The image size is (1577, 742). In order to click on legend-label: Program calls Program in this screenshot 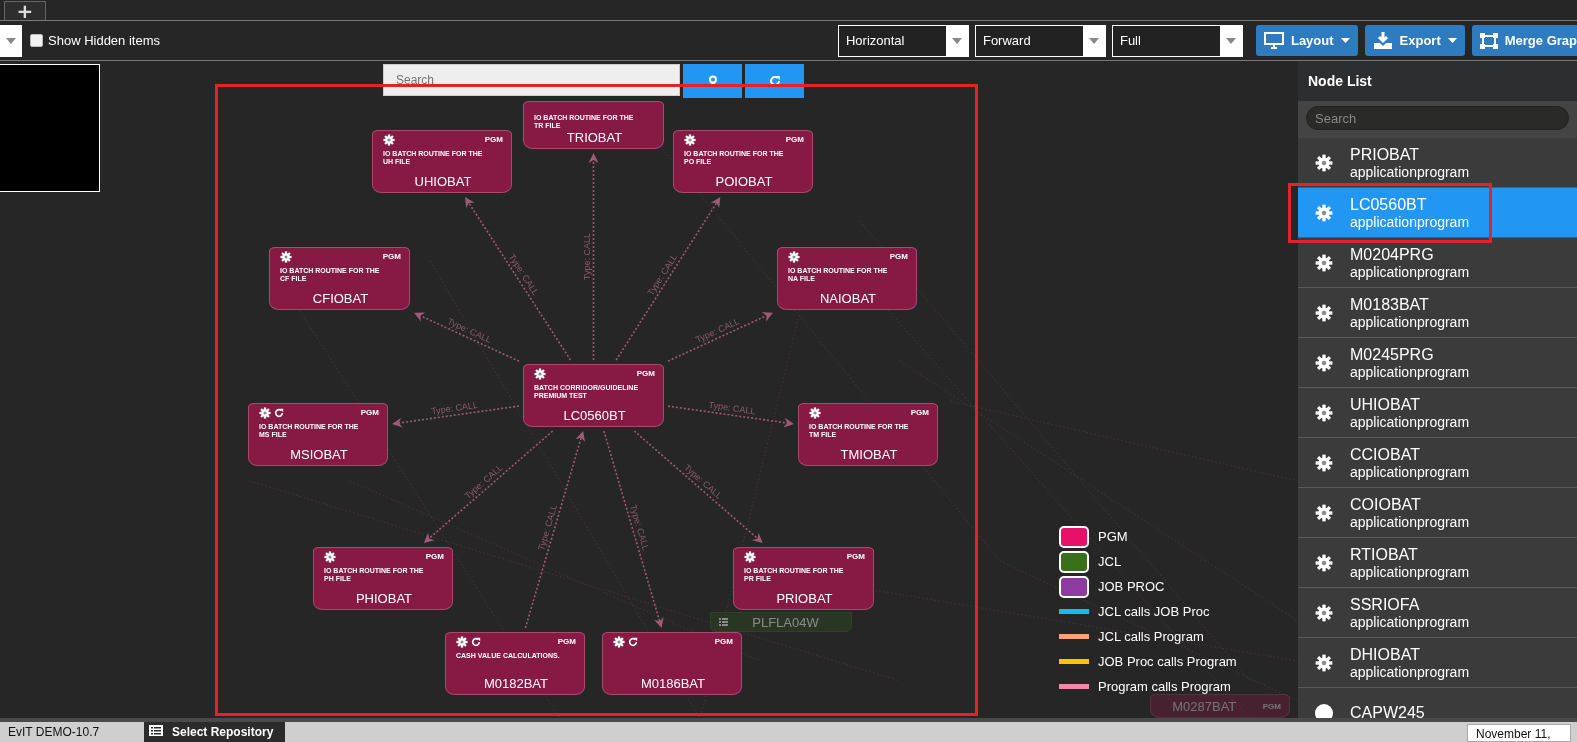, I will do `click(1164, 686)`.